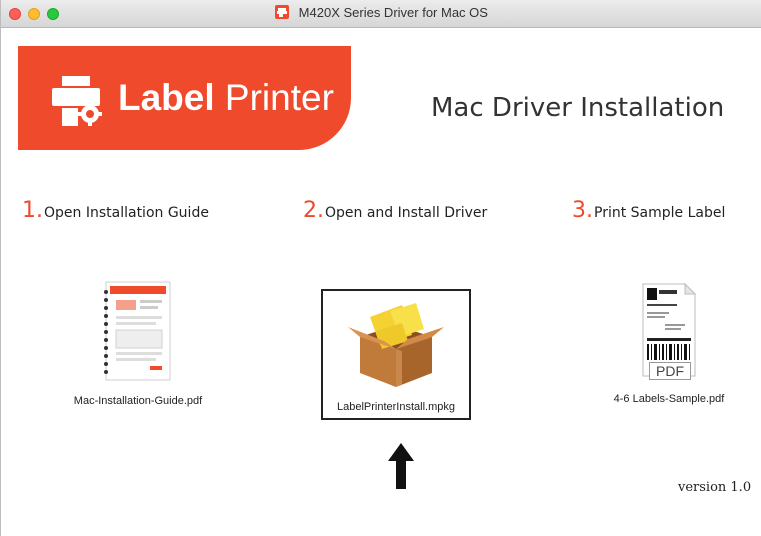 The image size is (761, 536). I want to click on title-bar: M420X Series Driver for Mac OS, so click(381, 14).